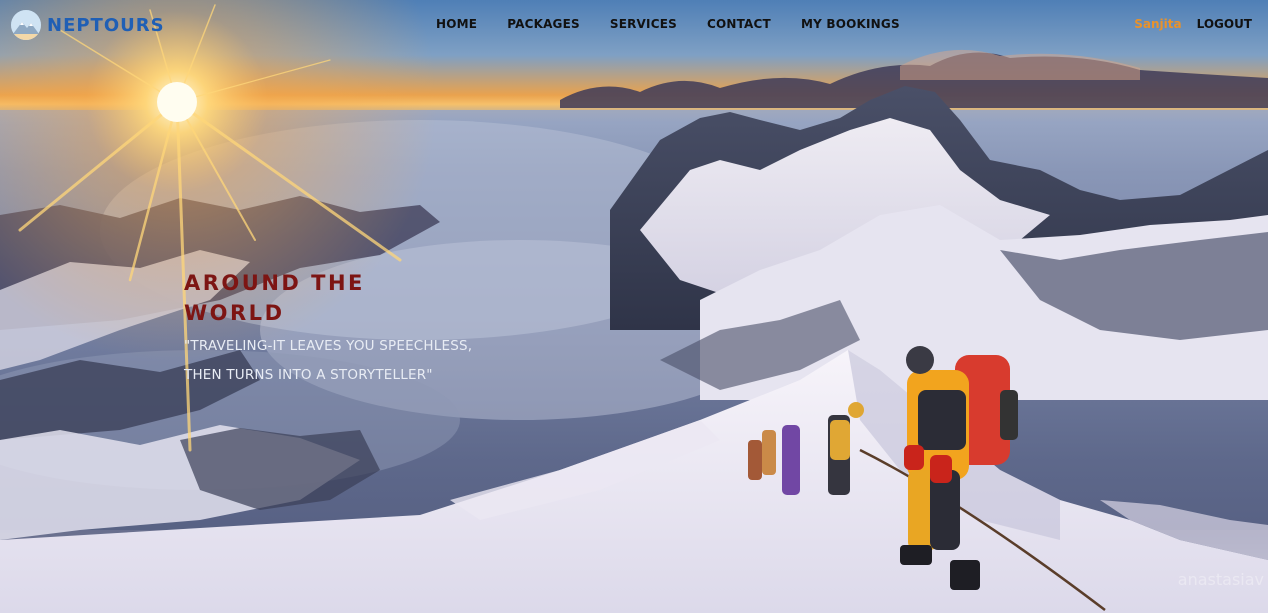  What do you see at coordinates (274, 283) in the screenshot?
I see `hero-headline-line1: AROUND THE` at bounding box center [274, 283].